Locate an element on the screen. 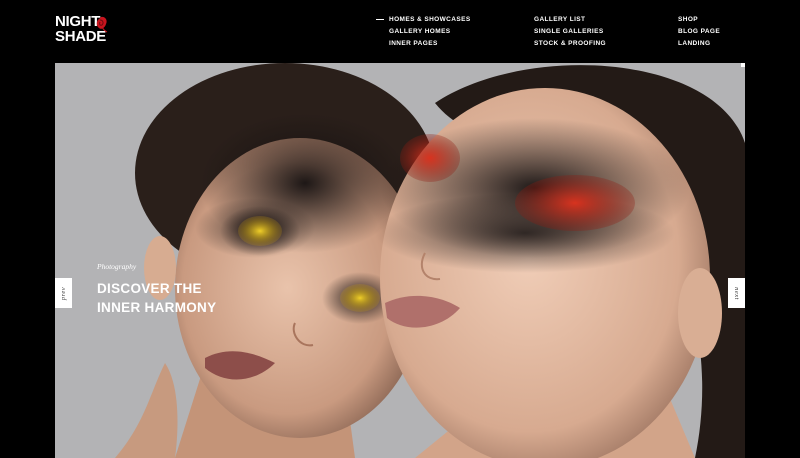  slider-prev-button: prev is located at coordinates (63, 293).